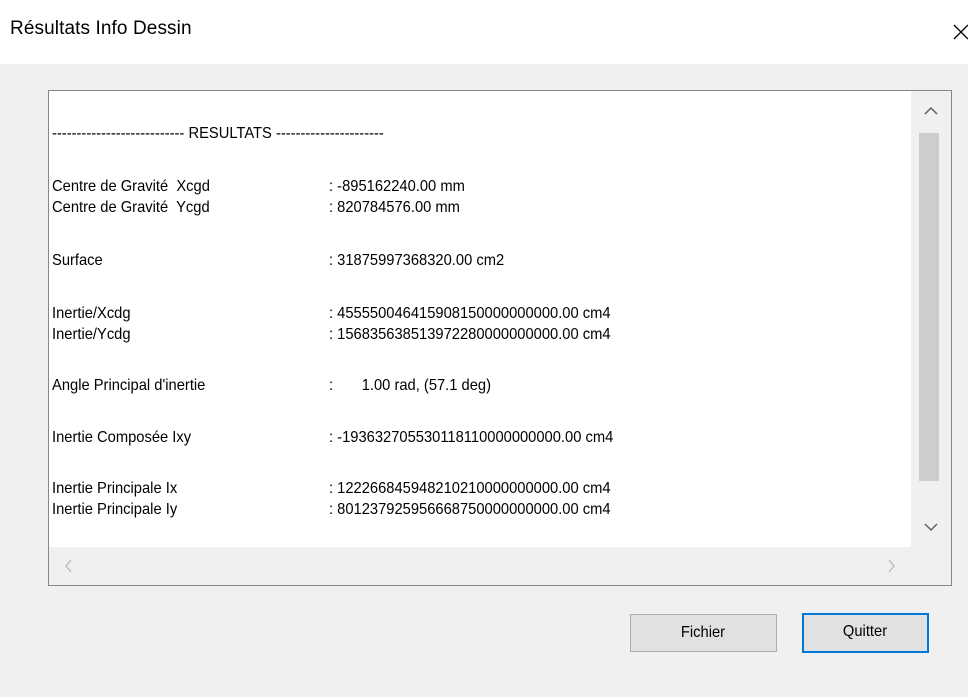 The height and width of the screenshot is (697, 968). Describe the element at coordinates (931, 566) in the screenshot. I see `scrollbar-corner` at that location.